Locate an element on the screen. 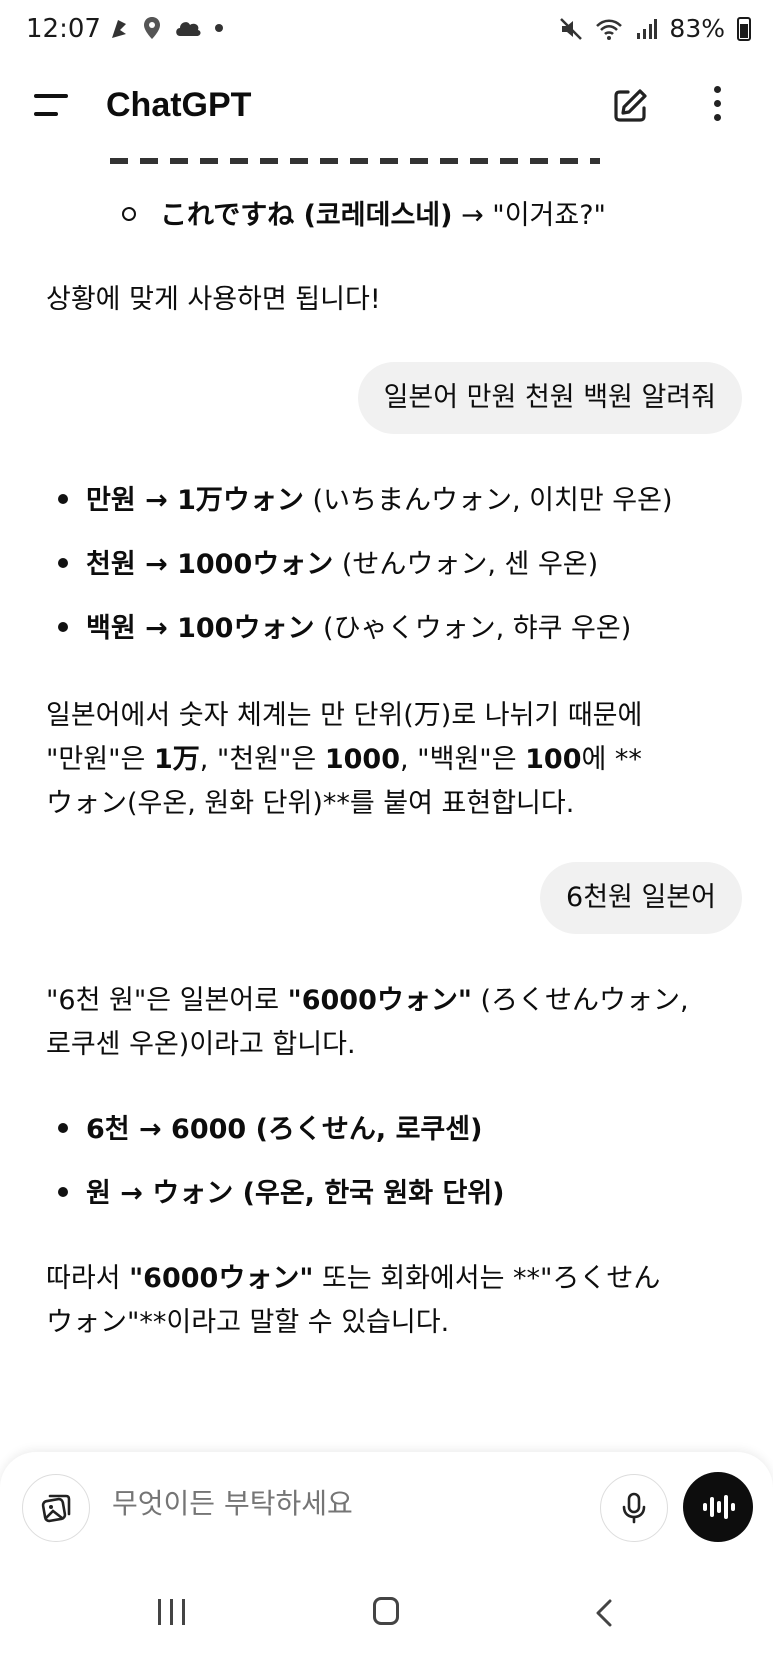 This screenshot has width=773, height=1658. attach-button is located at coordinates (56, 1508).